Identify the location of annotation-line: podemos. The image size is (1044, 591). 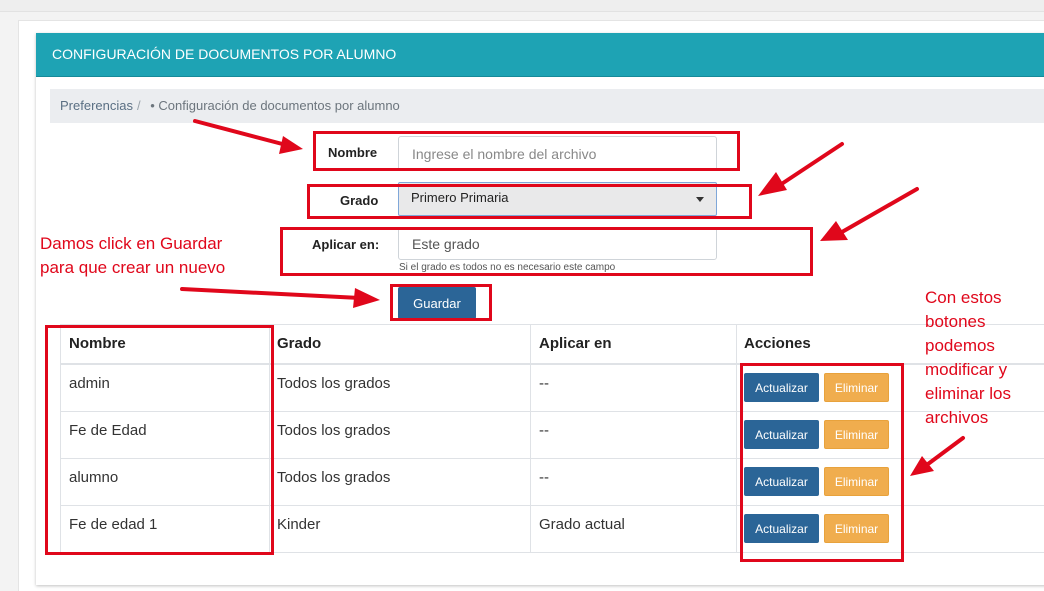
(960, 345).